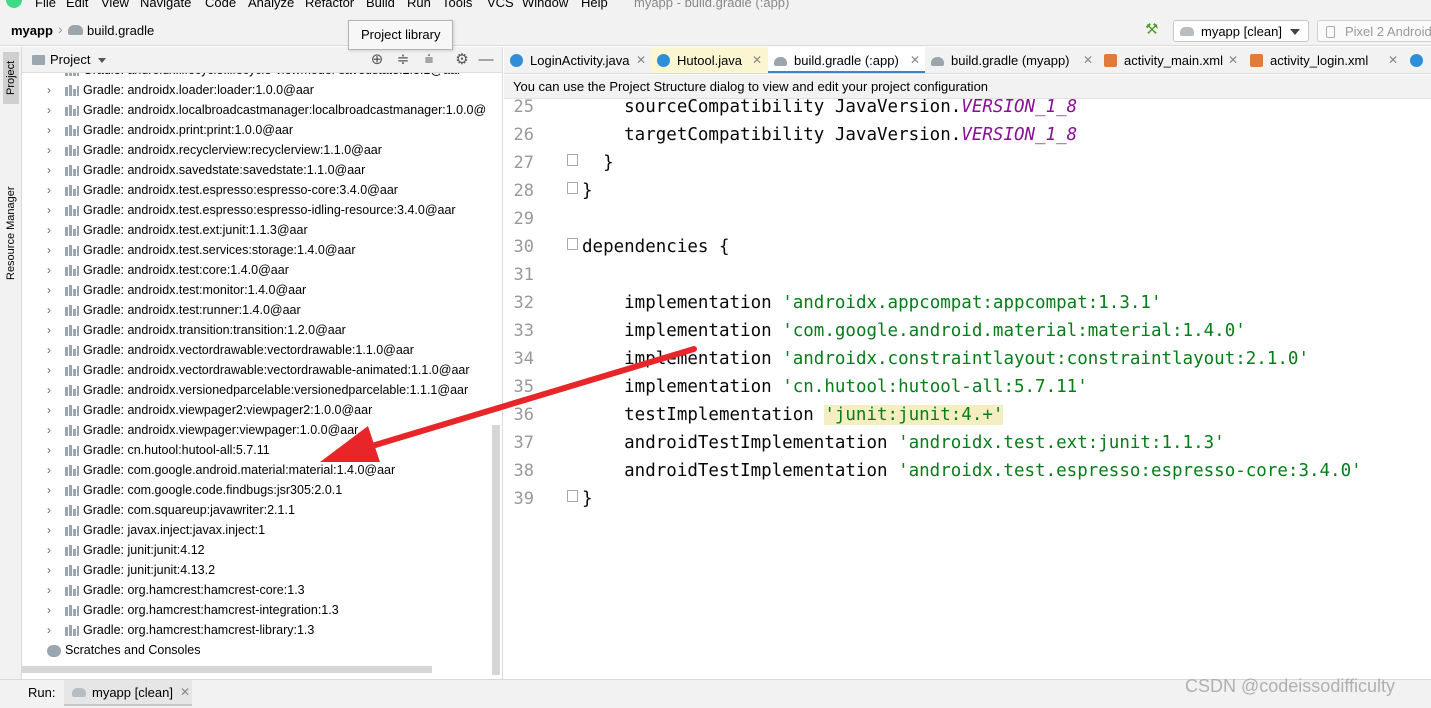 The image size is (1431, 708). What do you see at coordinates (846, 60) in the screenshot?
I see `tab-build-gradle-app: build.gradle (:app) ✕` at bounding box center [846, 60].